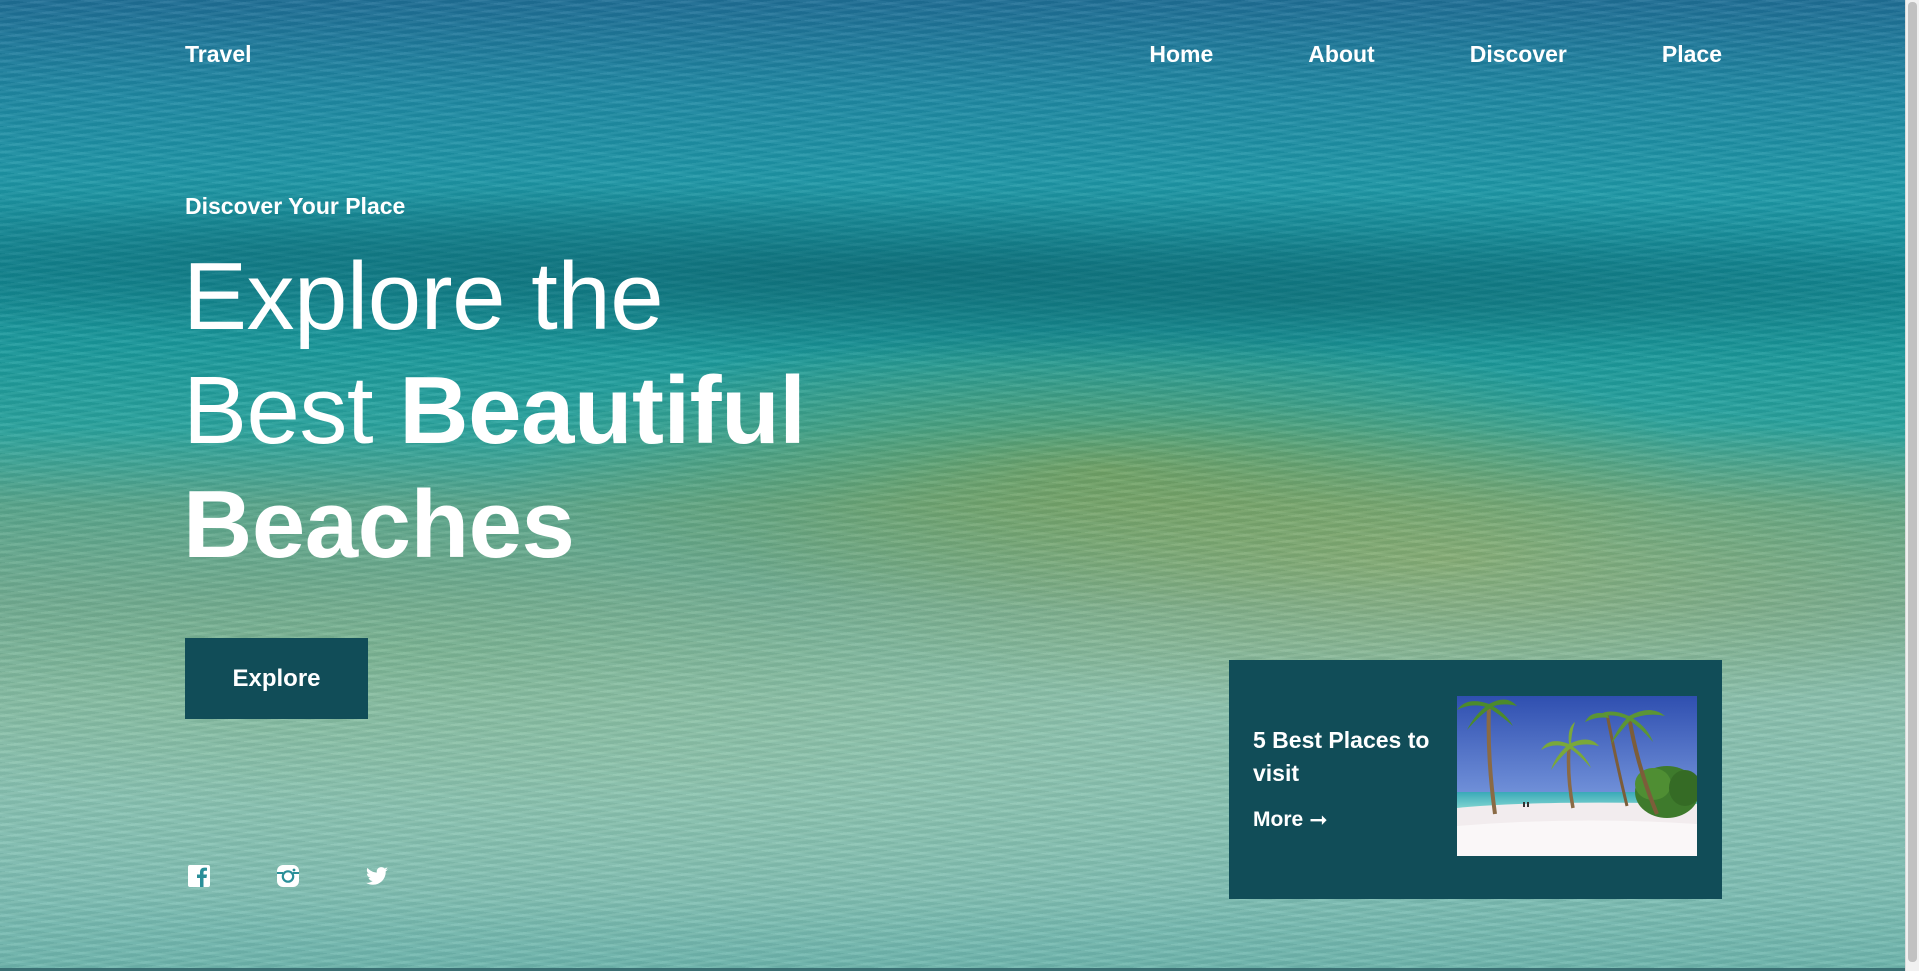 The image size is (1919, 971). What do you see at coordinates (1181, 54) in the screenshot?
I see `nav-link-home: Home` at bounding box center [1181, 54].